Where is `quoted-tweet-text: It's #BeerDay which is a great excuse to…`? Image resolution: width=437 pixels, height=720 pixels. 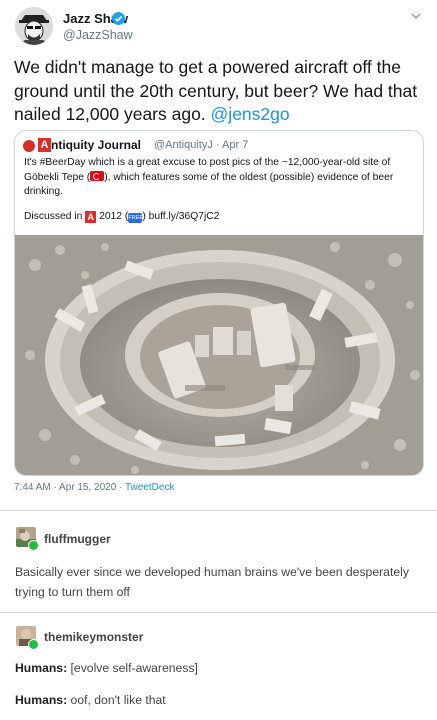
quoted-tweet-text: It's #BeerDay which is a great excuse to… is located at coordinates (220, 178).